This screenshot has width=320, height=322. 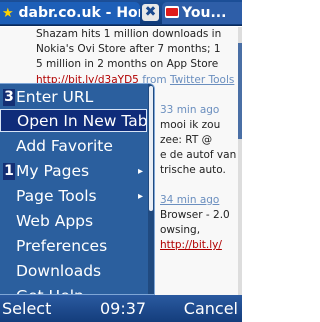 I want to click on menu-item-web-apps: Web Apps, so click(x=73, y=221).